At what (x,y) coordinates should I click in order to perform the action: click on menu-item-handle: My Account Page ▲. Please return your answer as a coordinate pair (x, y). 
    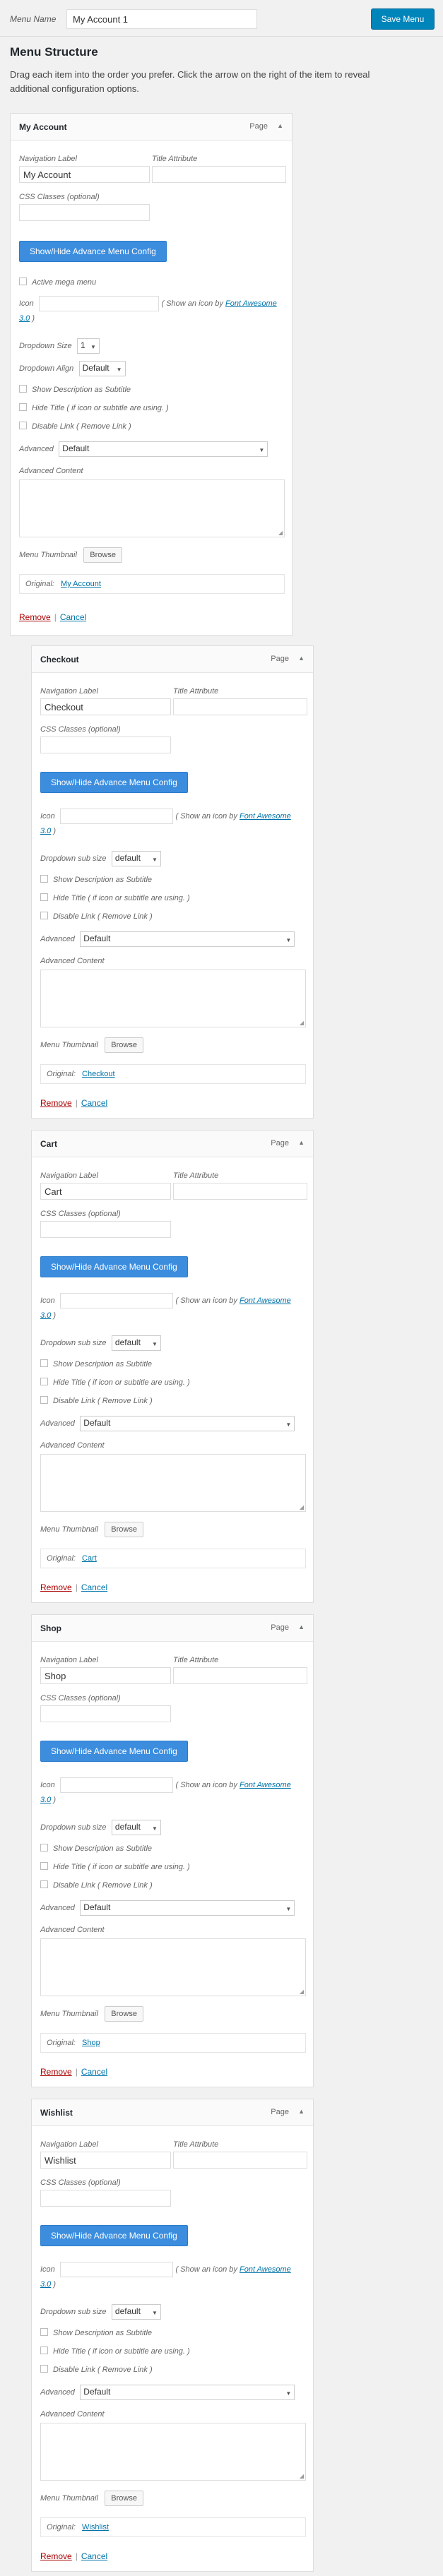
    Looking at the image, I should click on (151, 127).